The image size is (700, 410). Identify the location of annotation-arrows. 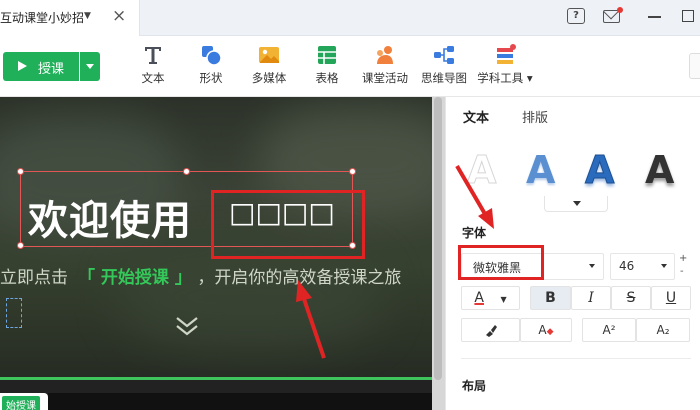
(395, 261).